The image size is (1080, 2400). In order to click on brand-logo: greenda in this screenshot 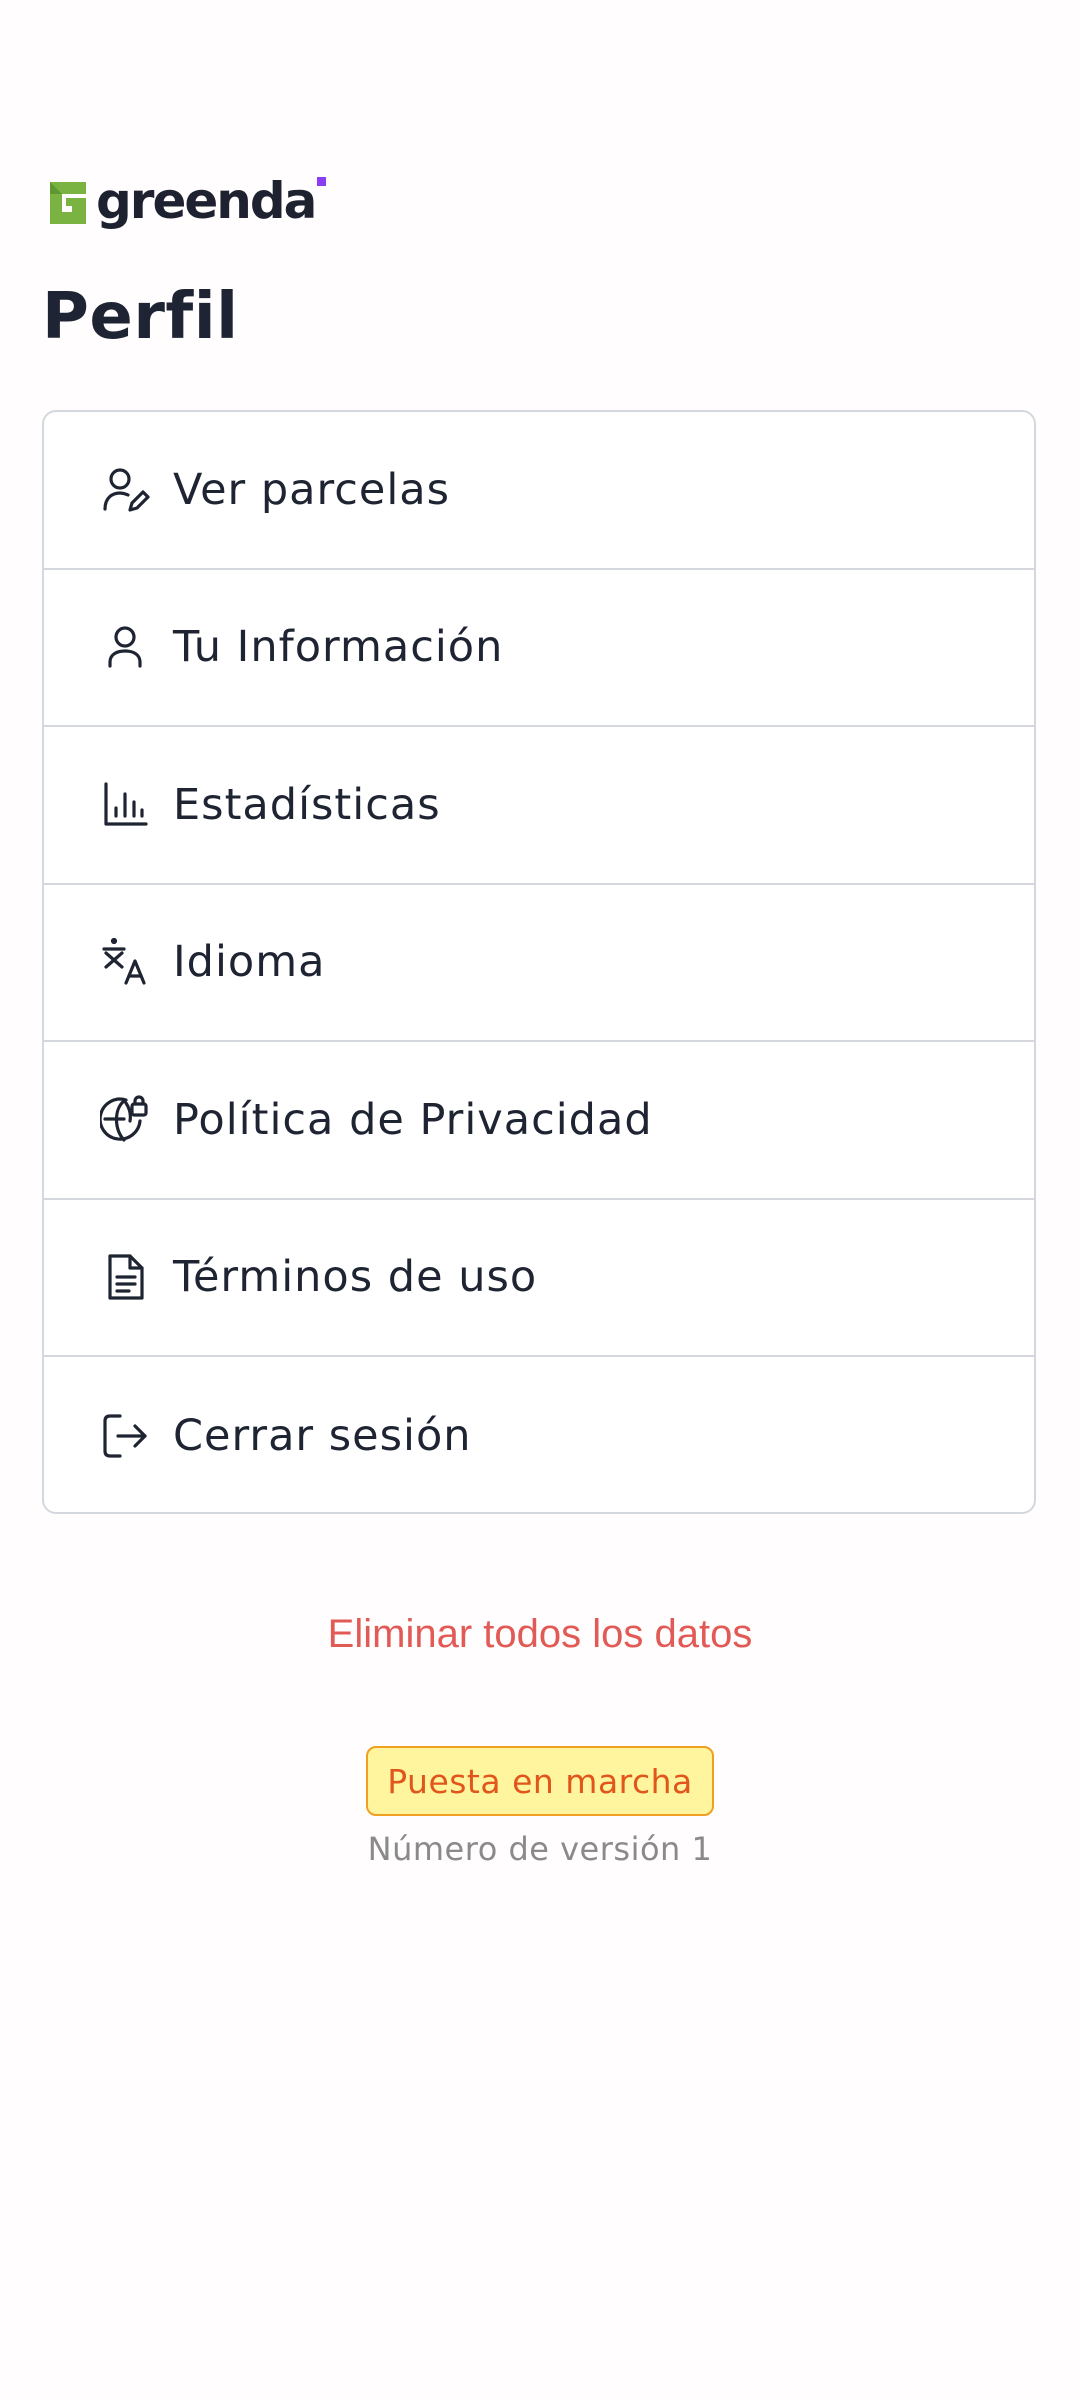, I will do `click(184, 201)`.